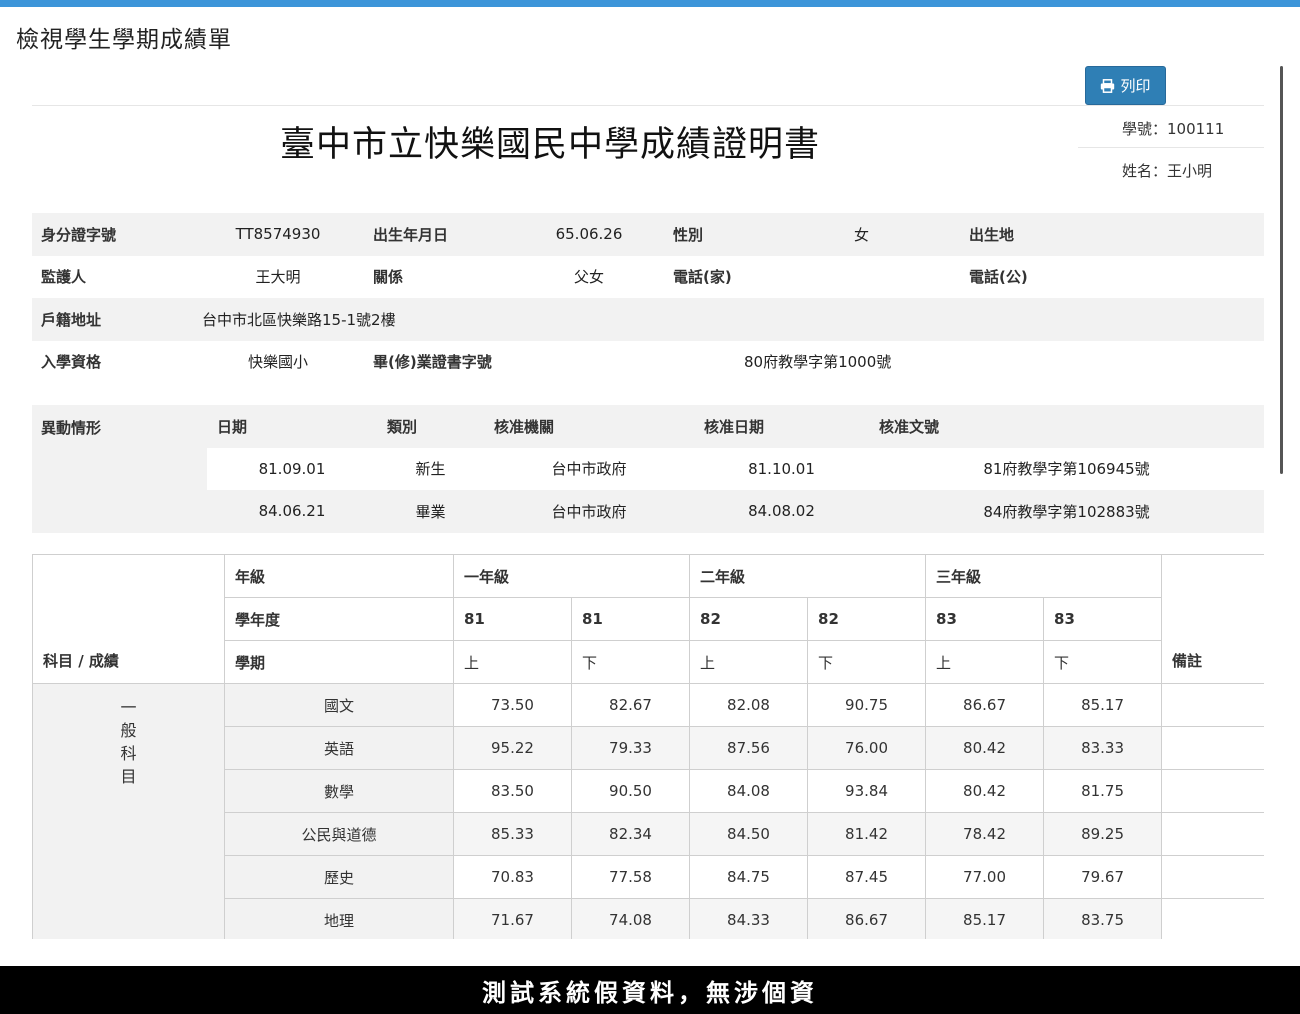 The width and height of the screenshot is (1300, 1014). I want to click on change-cell: 新生, so click(430, 468).